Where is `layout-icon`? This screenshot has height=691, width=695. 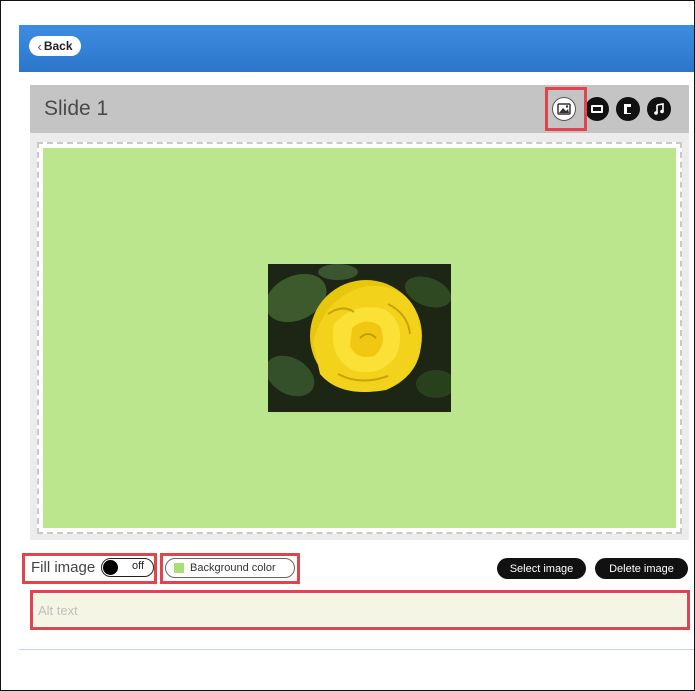 layout-icon is located at coordinates (628, 109).